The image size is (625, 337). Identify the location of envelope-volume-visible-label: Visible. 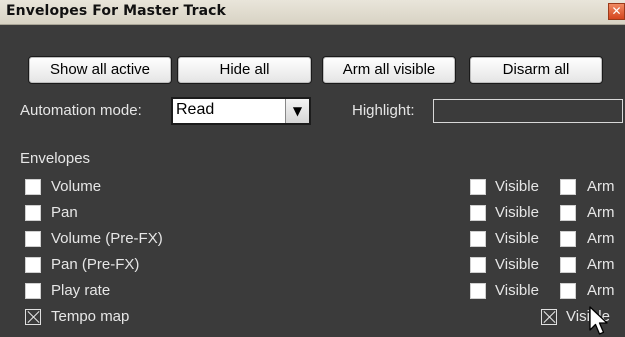
(517, 186).